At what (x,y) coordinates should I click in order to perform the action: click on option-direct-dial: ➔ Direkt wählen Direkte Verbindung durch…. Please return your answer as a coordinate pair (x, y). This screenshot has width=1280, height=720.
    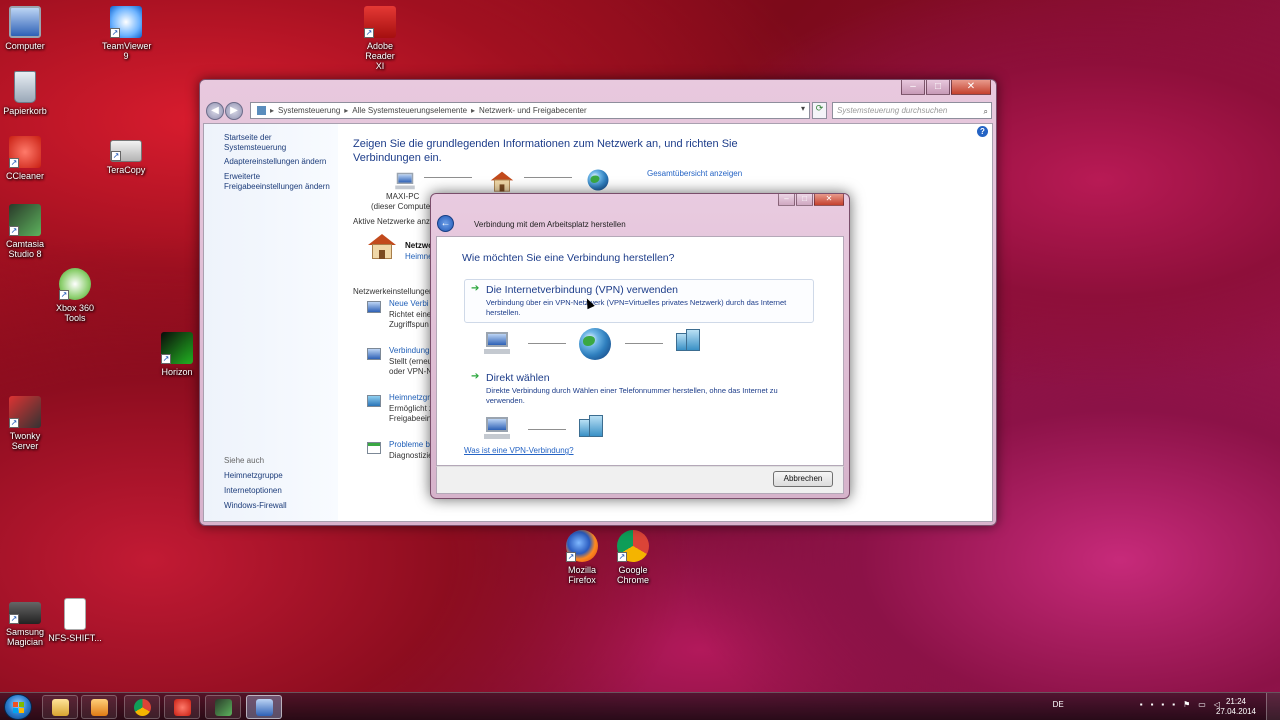
    Looking at the image, I should click on (639, 389).